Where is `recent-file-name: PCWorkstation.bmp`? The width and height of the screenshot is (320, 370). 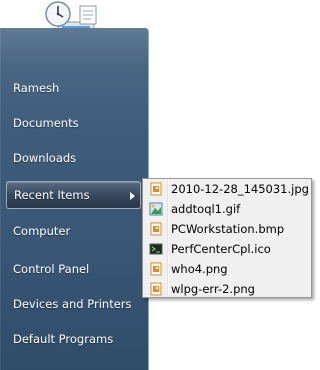 recent-file-name: PCWorkstation.bmp is located at coordinates (228, 229).